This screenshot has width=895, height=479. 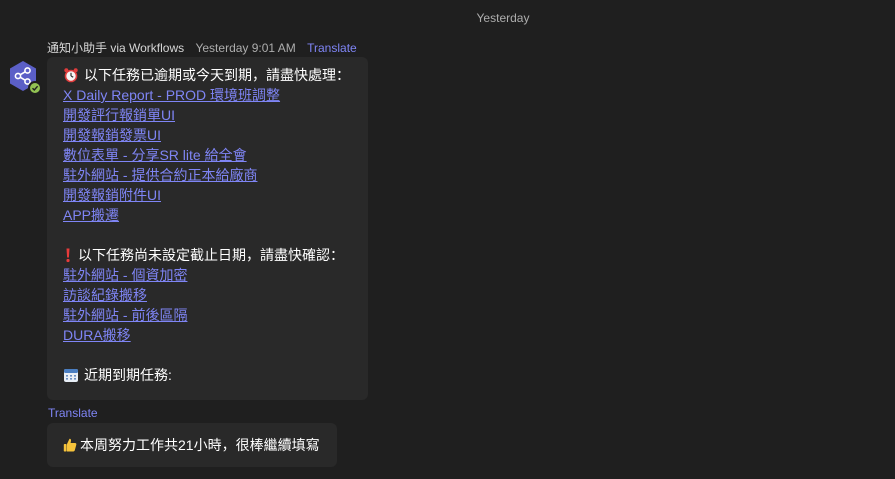 I want to click on sender-name: 通知小助手 via Workflows, so click(x=116, y=48).